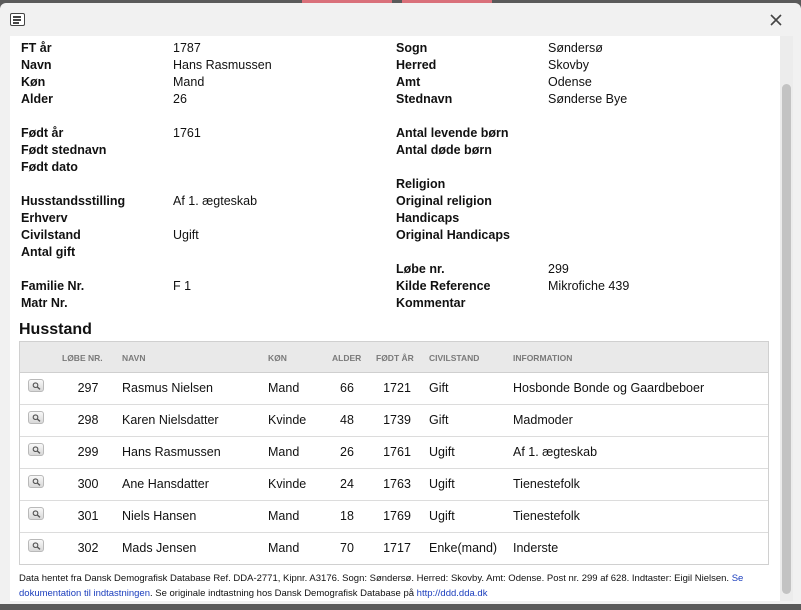 The width and height of the screenshot is (801, 610). Describe the element at coordinates (454, 358) in the screenshot. I see `col-header: CIVILSTAND` at that location.